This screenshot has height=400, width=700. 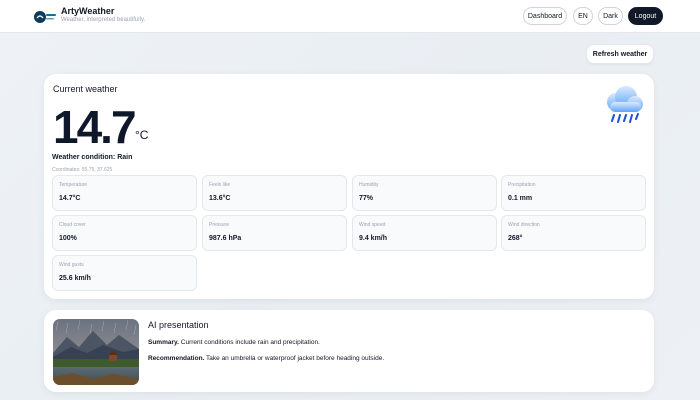 I want to click on metric-wind-speed: Wind speed 9.4 km/h, so click(x=424, y=233).